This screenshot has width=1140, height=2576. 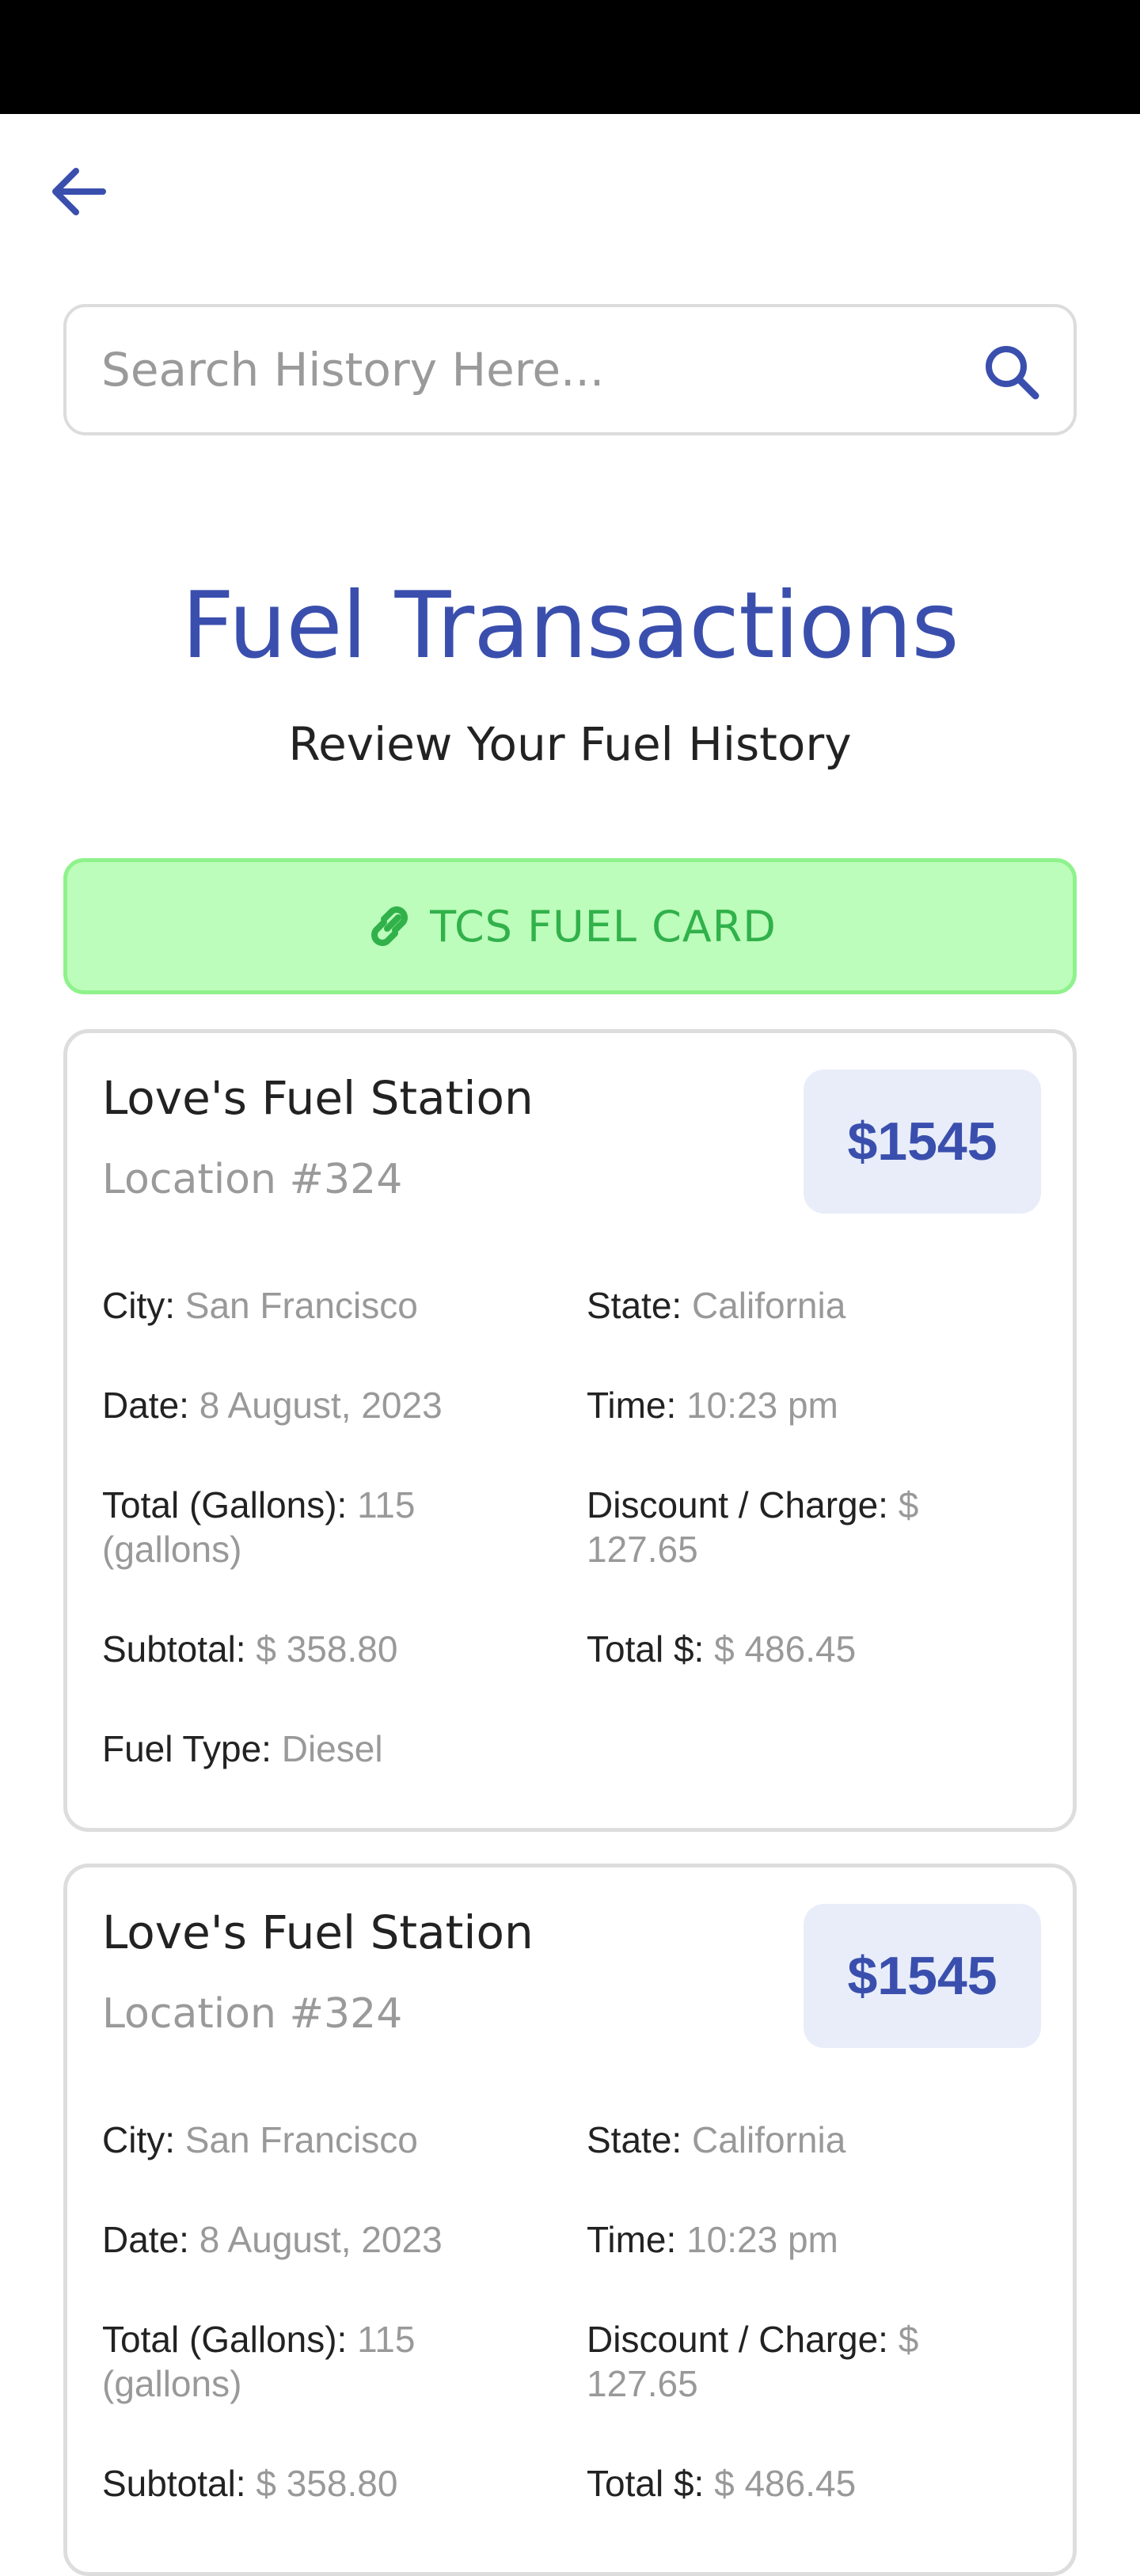 I want to click on back-button, so click(x=79, y=191).